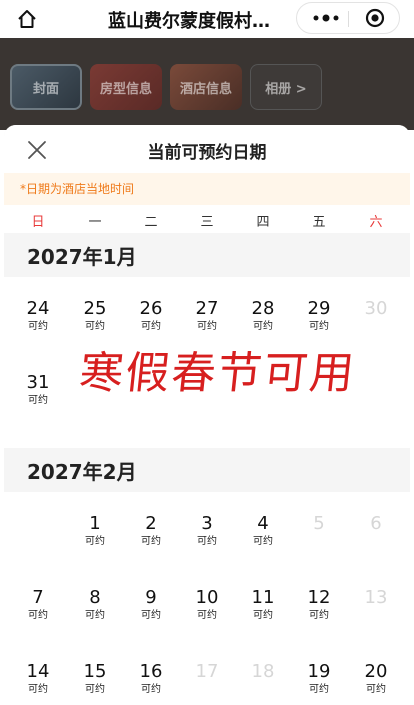 The height and width of the screenshot is (705, 414). I want to click on calendar-day: 26 可约, so click(151, 316).